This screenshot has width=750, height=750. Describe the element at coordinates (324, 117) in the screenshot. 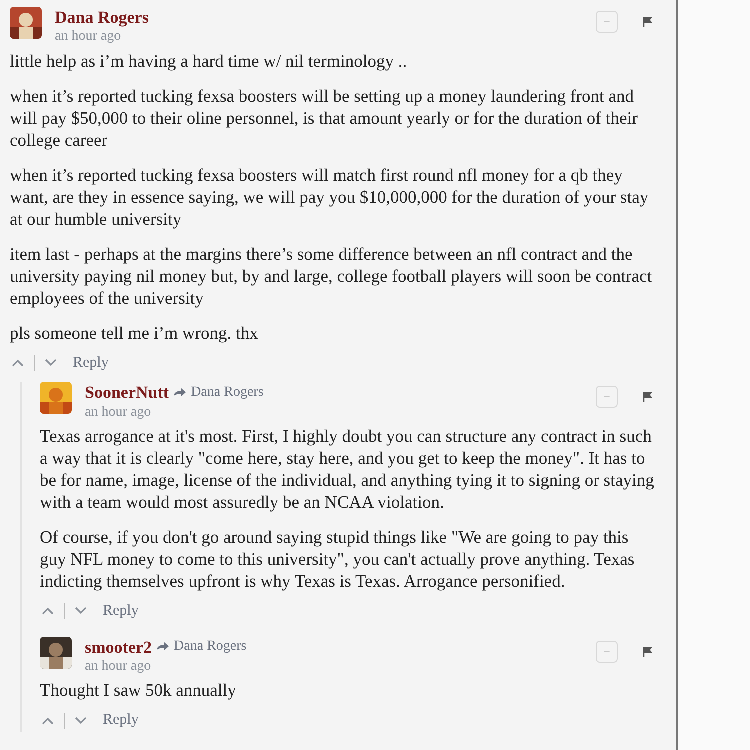

I see `comment-text: when it’s reported tucking fexsa boosters will be setting up a money laundering front and will pay $50,000 to their oline personnel, is that amount yearly or for the duration of their college career` at that location.